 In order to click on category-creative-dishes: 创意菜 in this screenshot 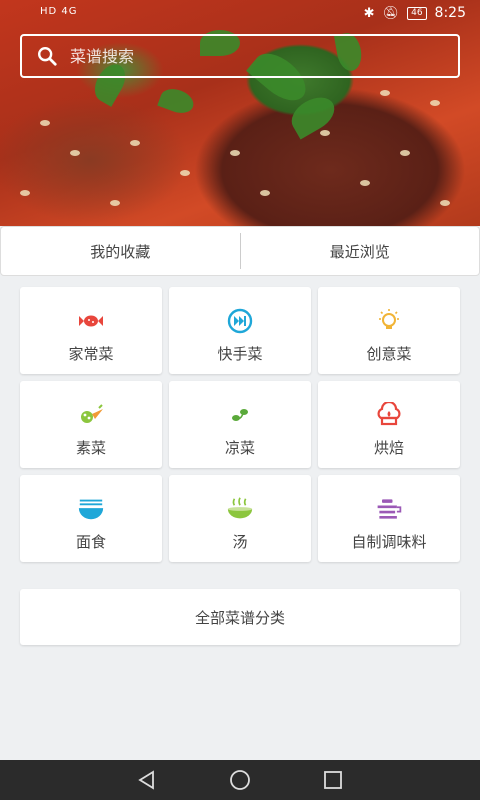, I will do `click(389, 330)`.